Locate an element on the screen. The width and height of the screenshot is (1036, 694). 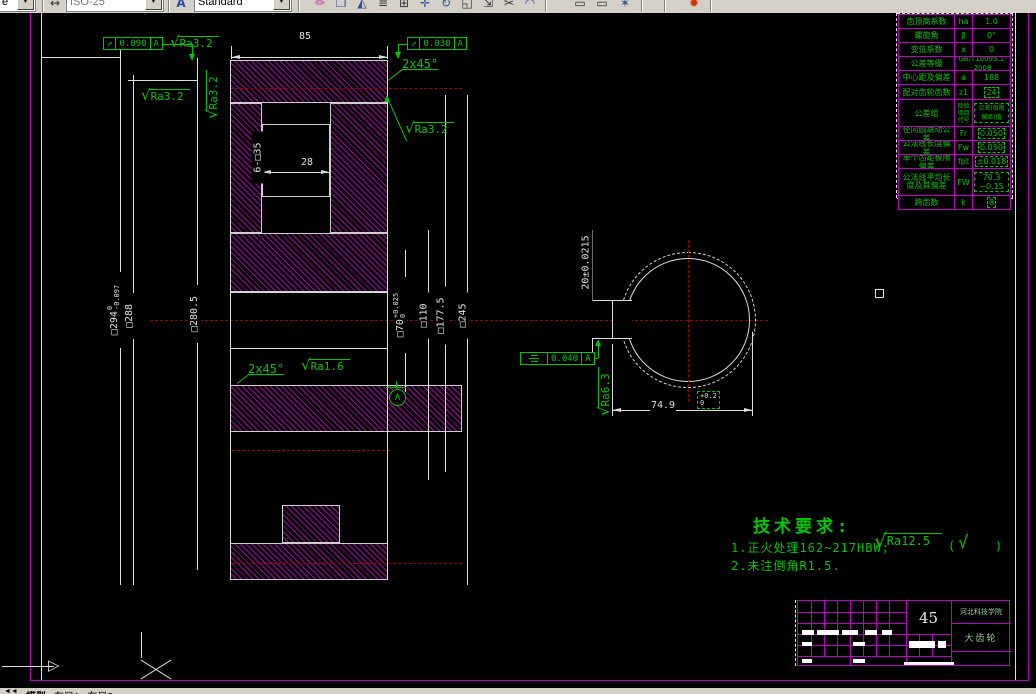
table-row: 跨齿数 k 8 is located at coordinates (954, 202).